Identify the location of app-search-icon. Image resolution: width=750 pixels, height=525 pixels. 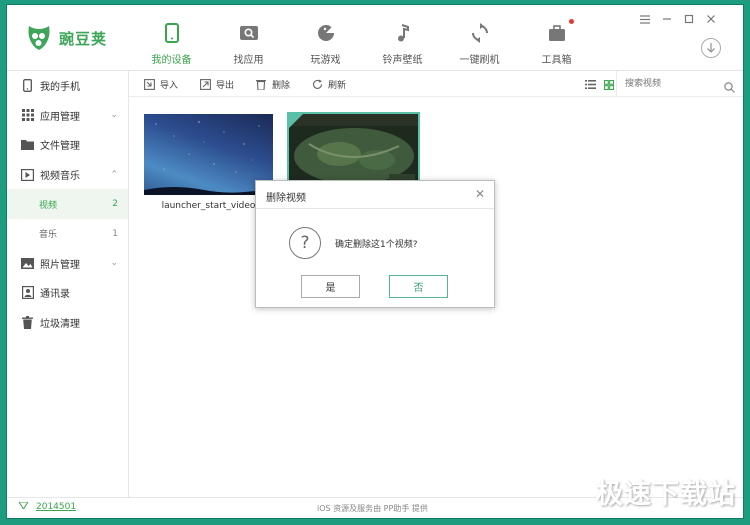
(249, 33).